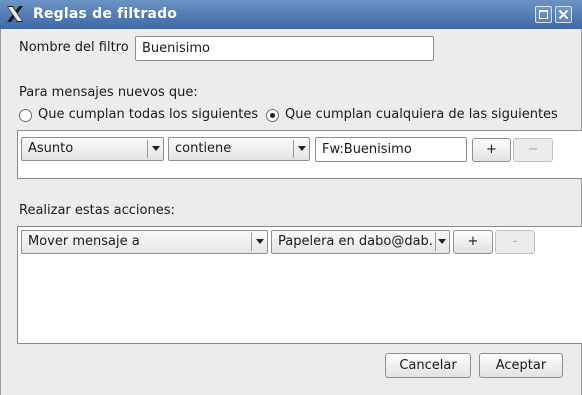 The image size is (582, 395). What do you see at coordinates (291, 14) in the screenshot?
I see `title-bar: Reglas de filtrado` at bounding box center [291, 14].